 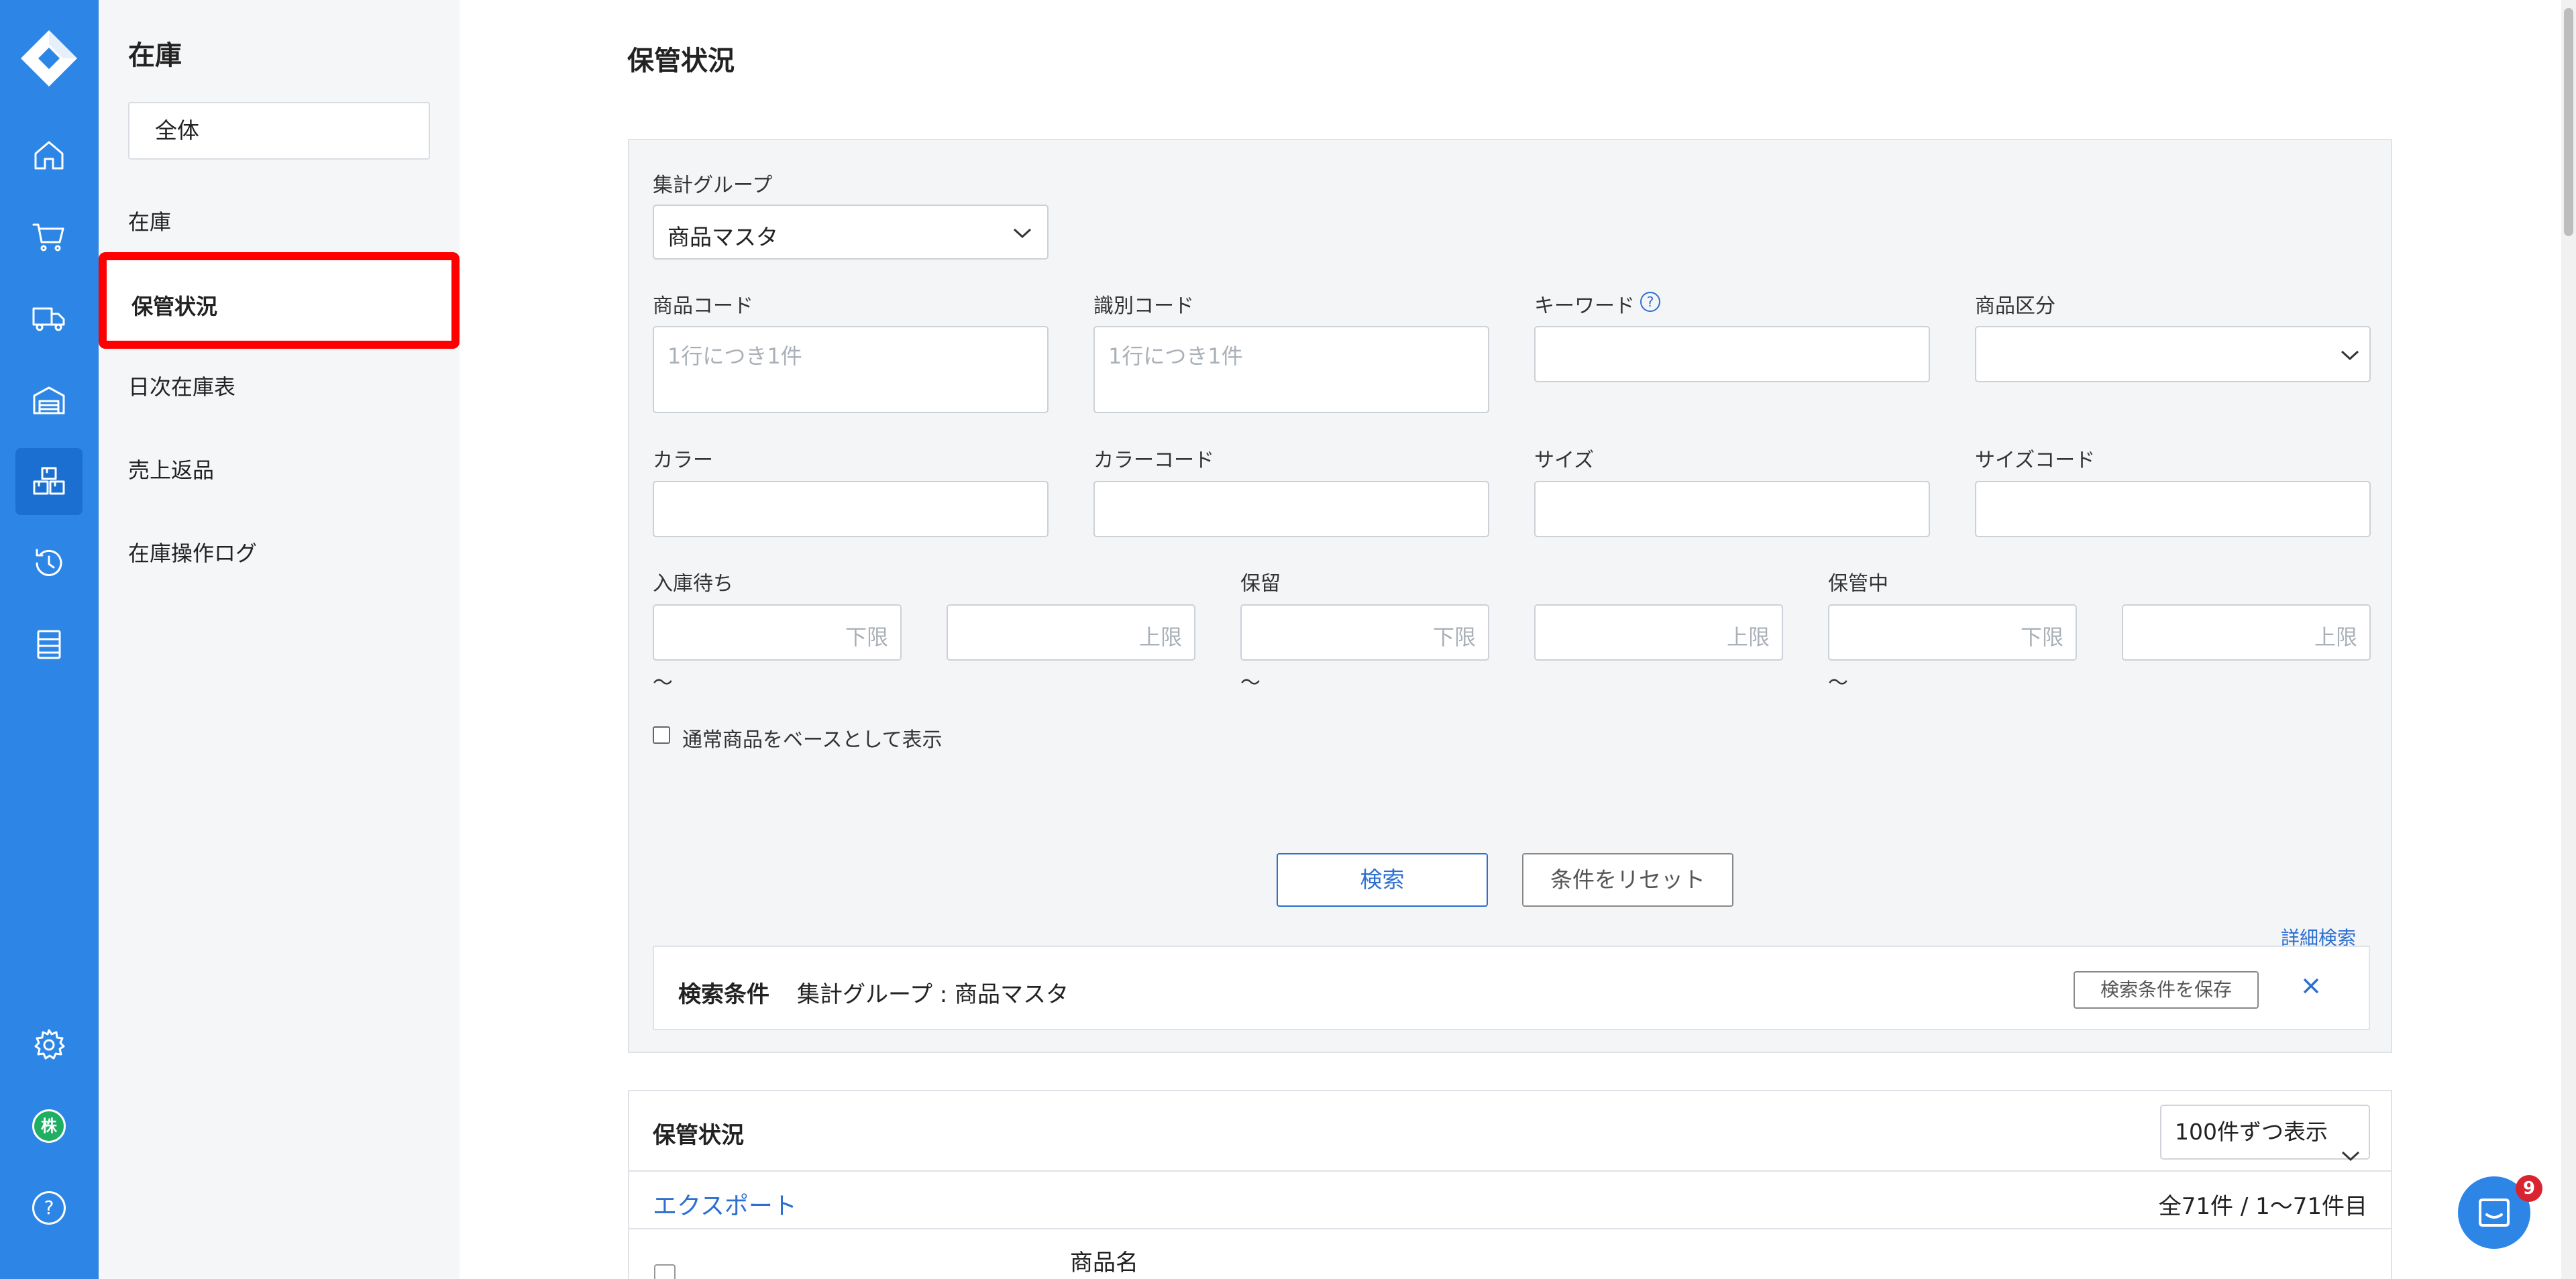 What do you see at coordinates (722, 237) in the screenshot?
I see `group-select-value: 商品マスタ` at bounding box center [722, 237].